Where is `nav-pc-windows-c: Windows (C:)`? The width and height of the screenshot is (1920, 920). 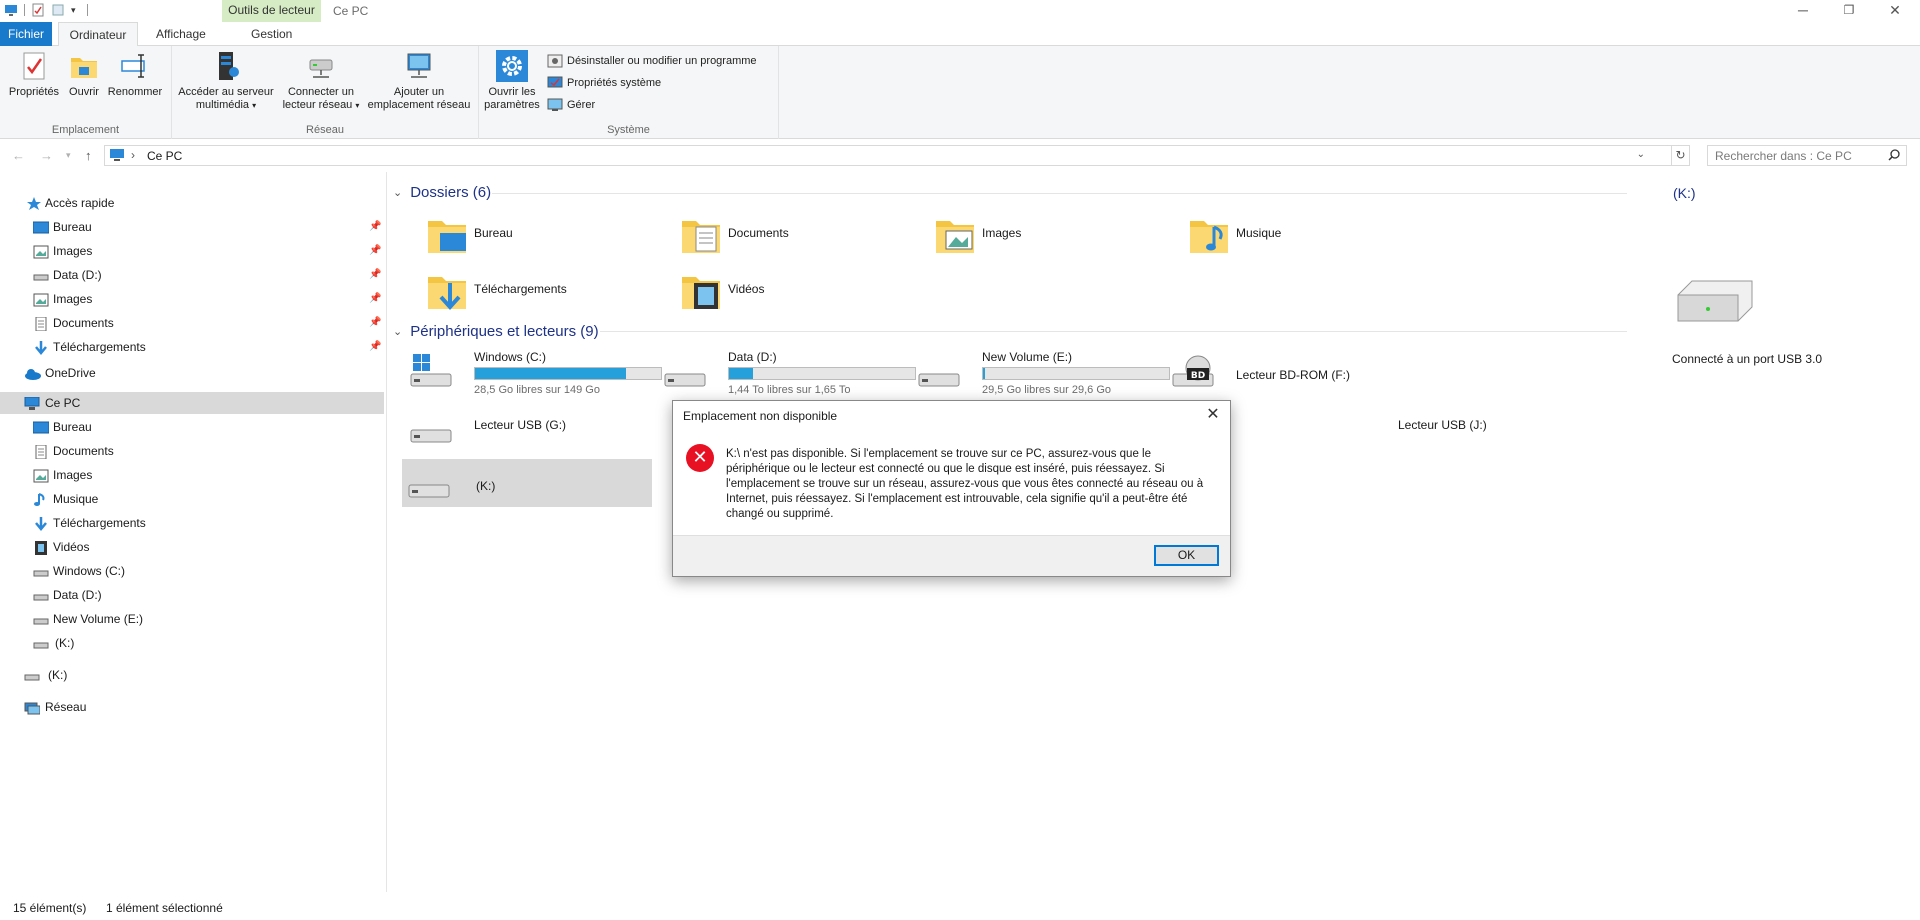
nav-pc-windows-c: Windows (C:) is located at coordinates (192, 571).